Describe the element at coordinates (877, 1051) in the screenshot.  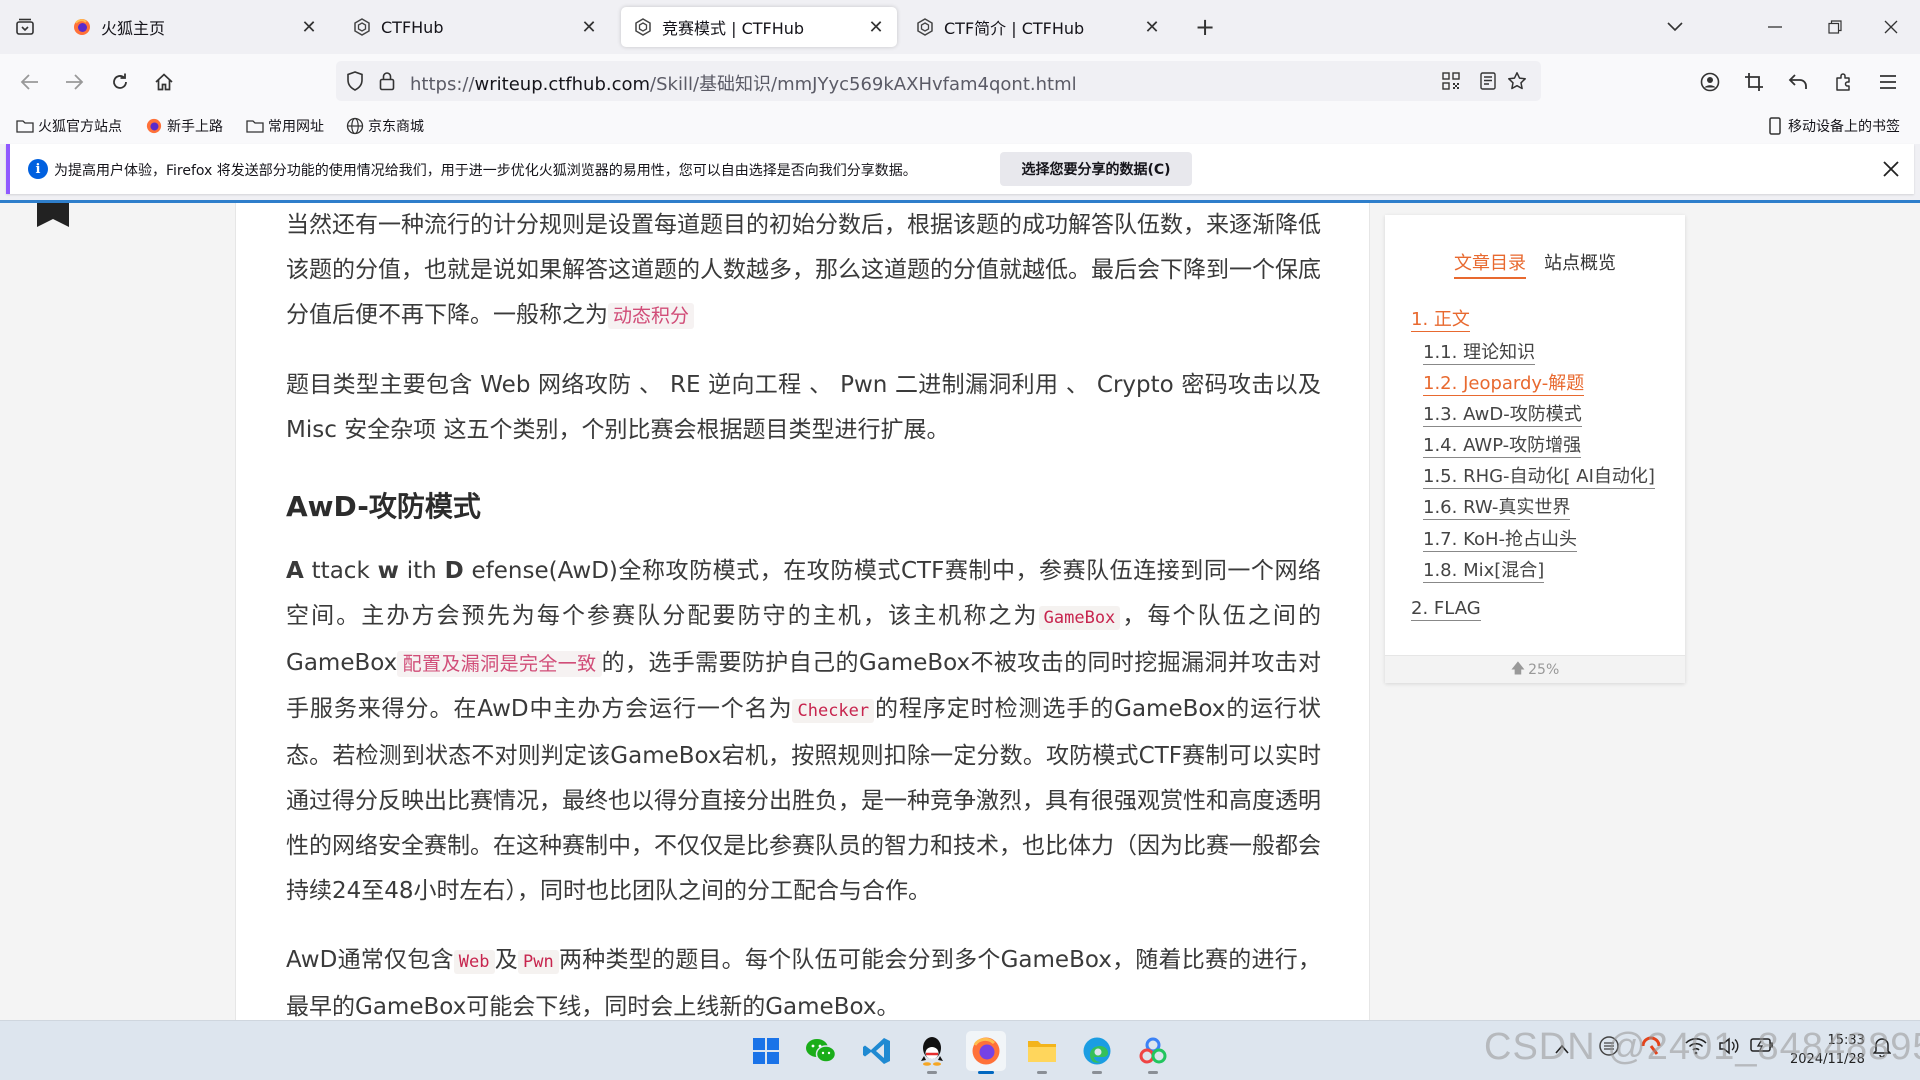
I see `vscode-icon` at that location.